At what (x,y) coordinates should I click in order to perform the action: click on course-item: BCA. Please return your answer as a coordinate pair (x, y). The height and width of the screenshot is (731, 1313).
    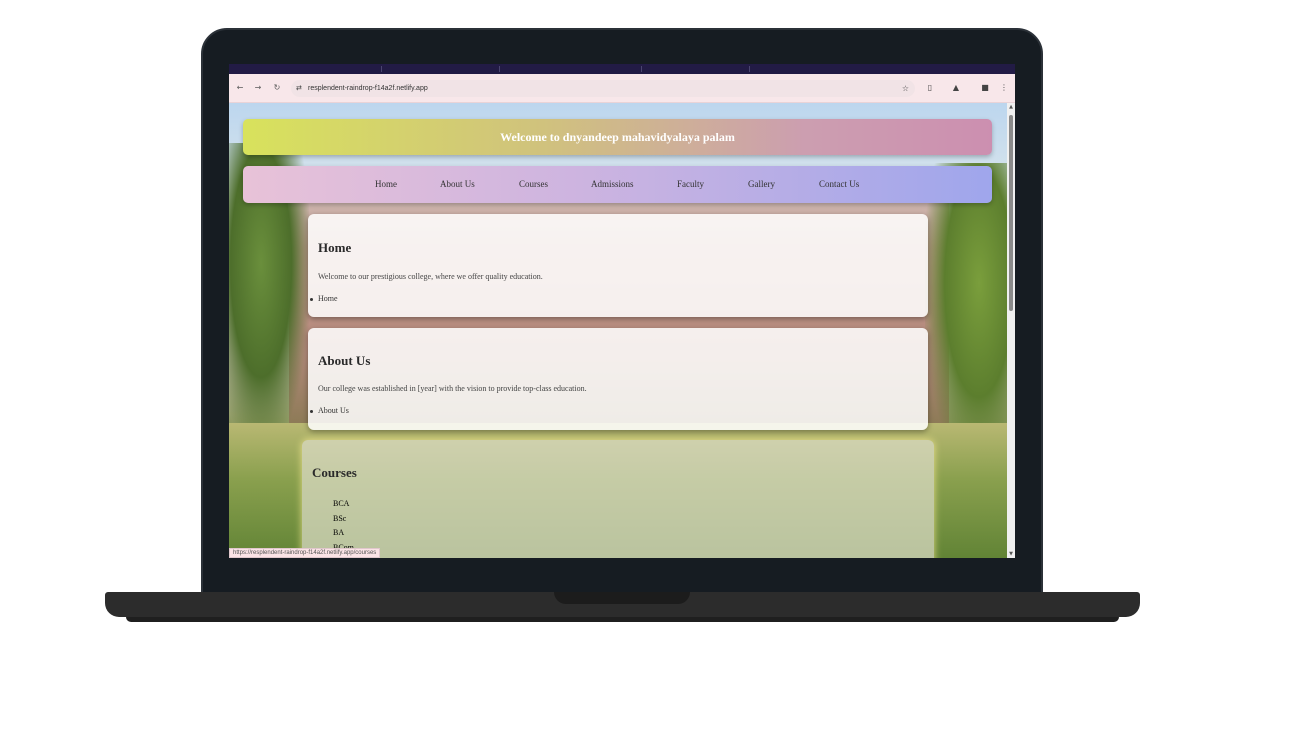
    Looking at the image, I should click on (341, 503).